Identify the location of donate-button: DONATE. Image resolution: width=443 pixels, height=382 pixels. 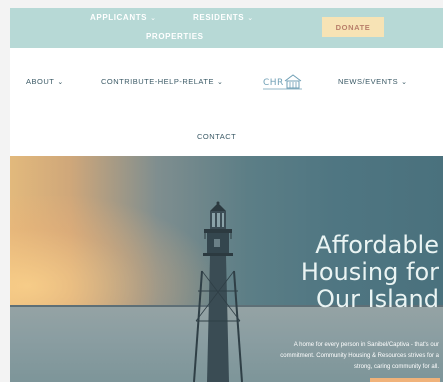
(353, 27).